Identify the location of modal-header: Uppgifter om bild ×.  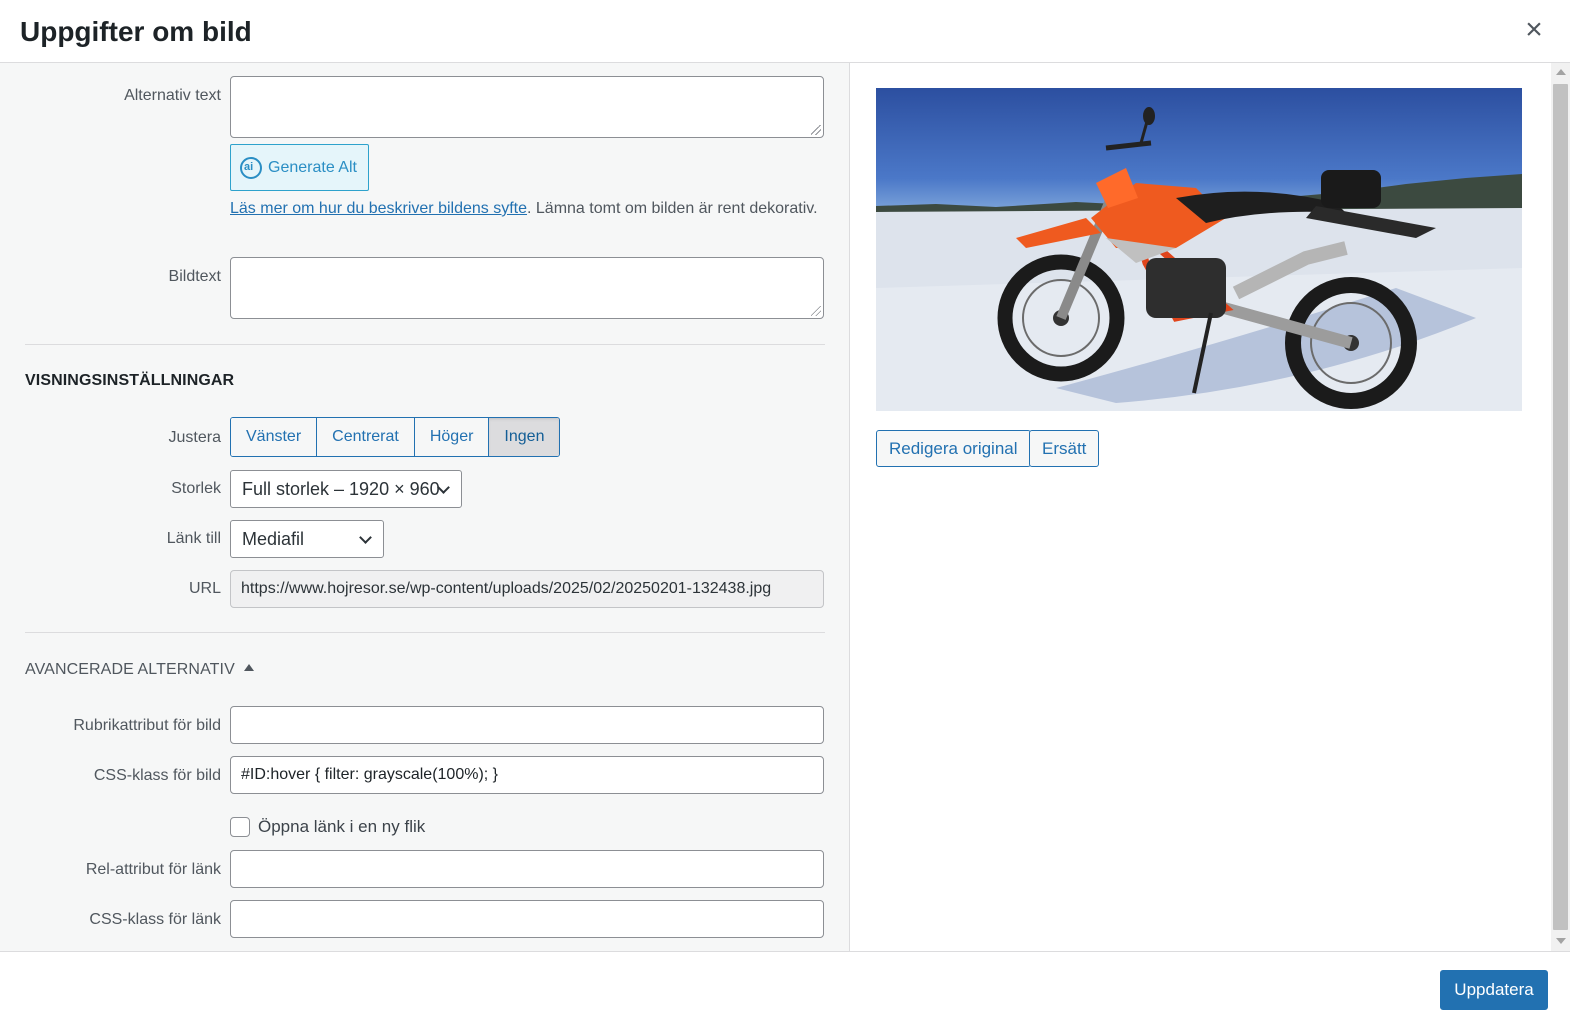
(785, 31).